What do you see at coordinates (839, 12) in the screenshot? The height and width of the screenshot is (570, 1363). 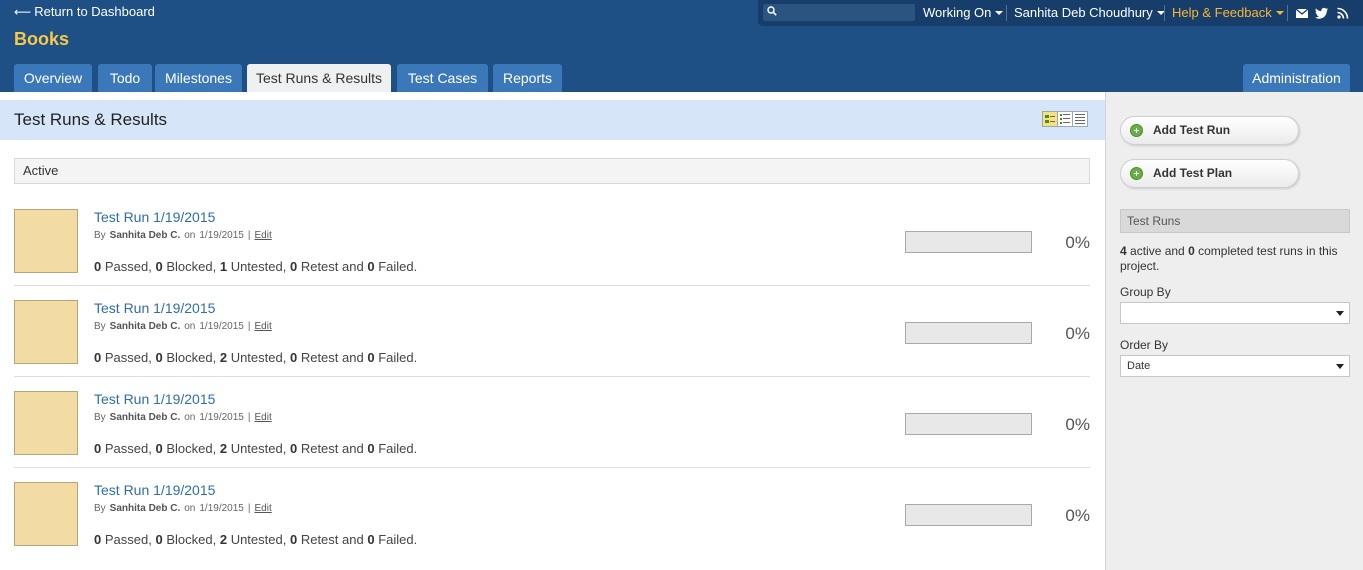 I see `search-input` at bounding box center [839, 12].